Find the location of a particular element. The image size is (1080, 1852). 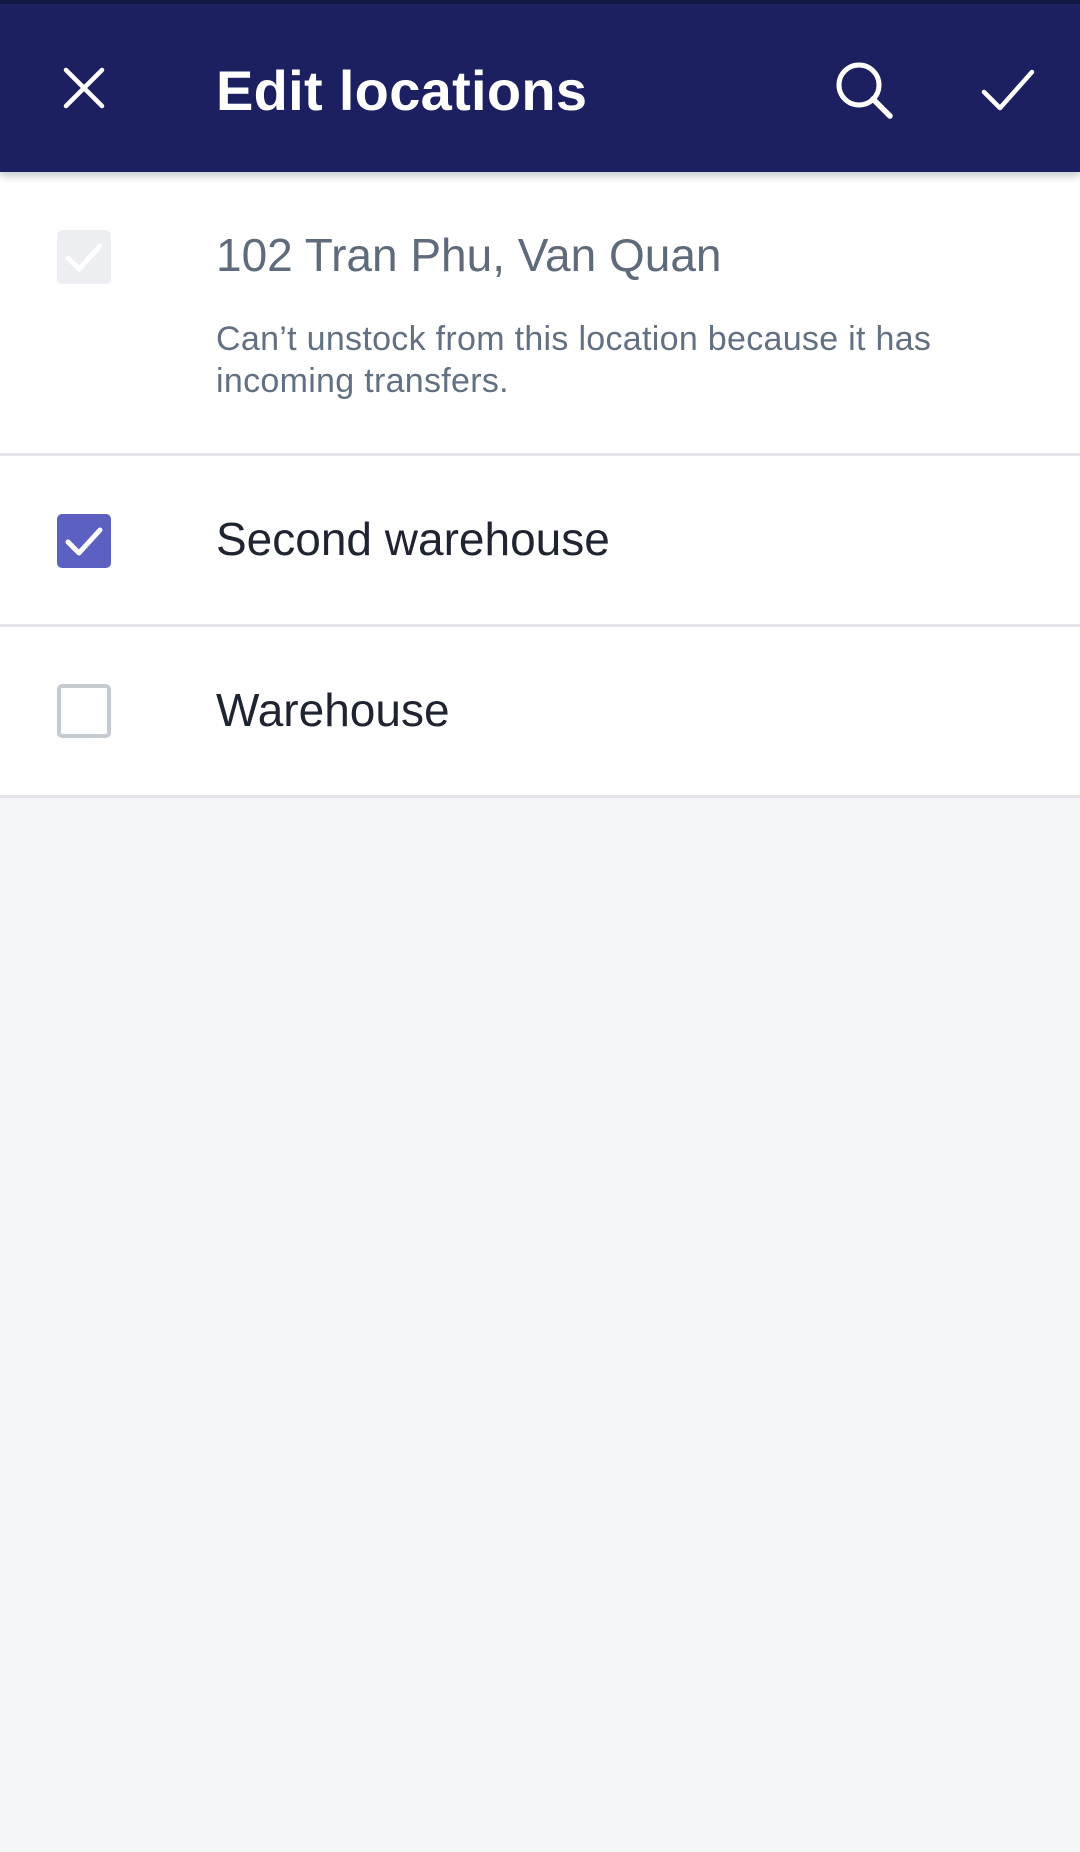

check-icon is located at coordinates (1008, 90).